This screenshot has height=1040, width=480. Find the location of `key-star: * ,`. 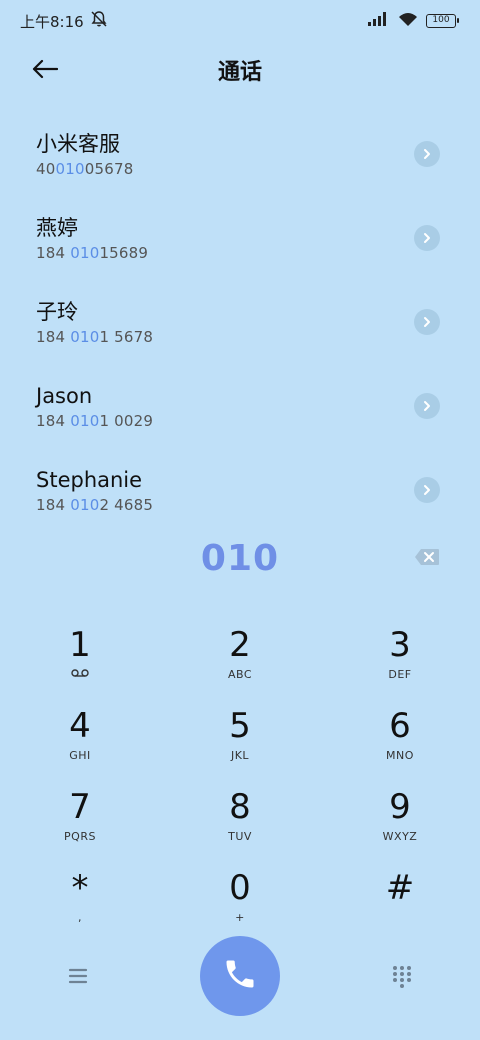

key-star: * , is located at coordinates (80, 903).